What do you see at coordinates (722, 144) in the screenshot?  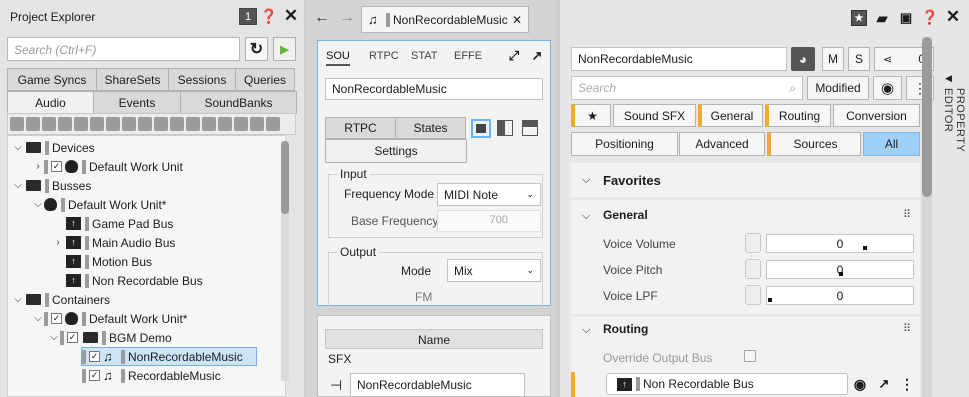 I see `tab-advanced: Advanced` at bounding box center [722, 144].